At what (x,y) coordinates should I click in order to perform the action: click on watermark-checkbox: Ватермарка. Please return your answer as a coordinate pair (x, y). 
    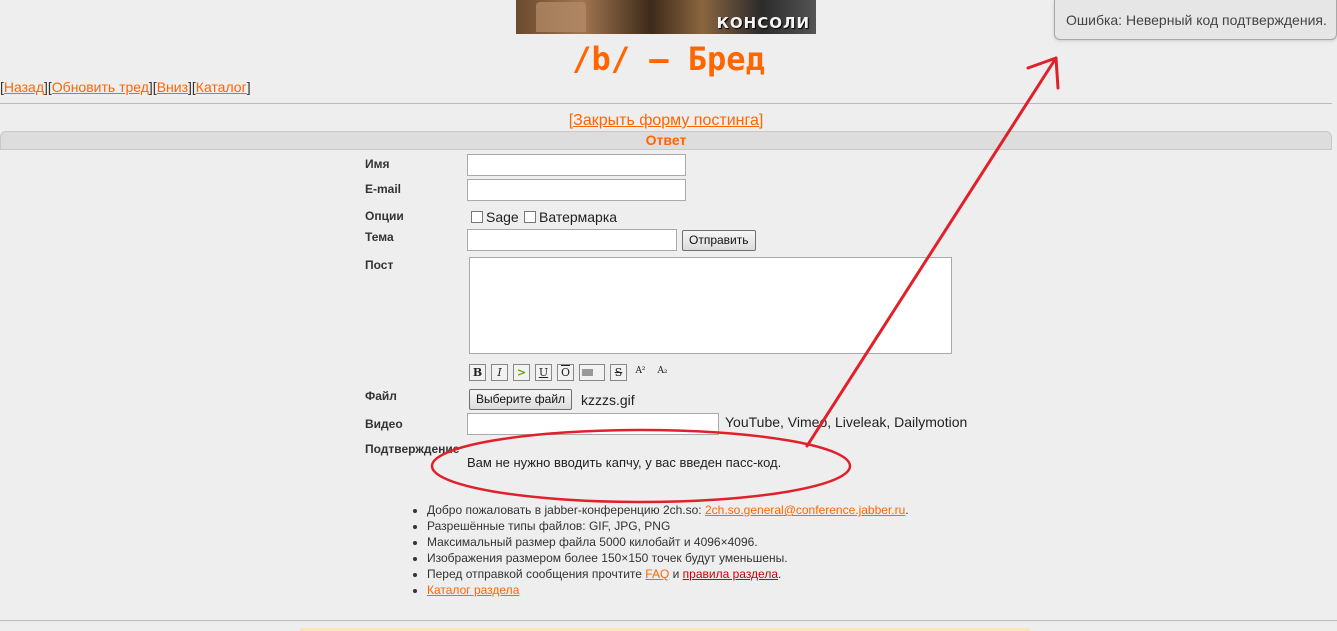
    Looking at the image, I should click on (570, 217).